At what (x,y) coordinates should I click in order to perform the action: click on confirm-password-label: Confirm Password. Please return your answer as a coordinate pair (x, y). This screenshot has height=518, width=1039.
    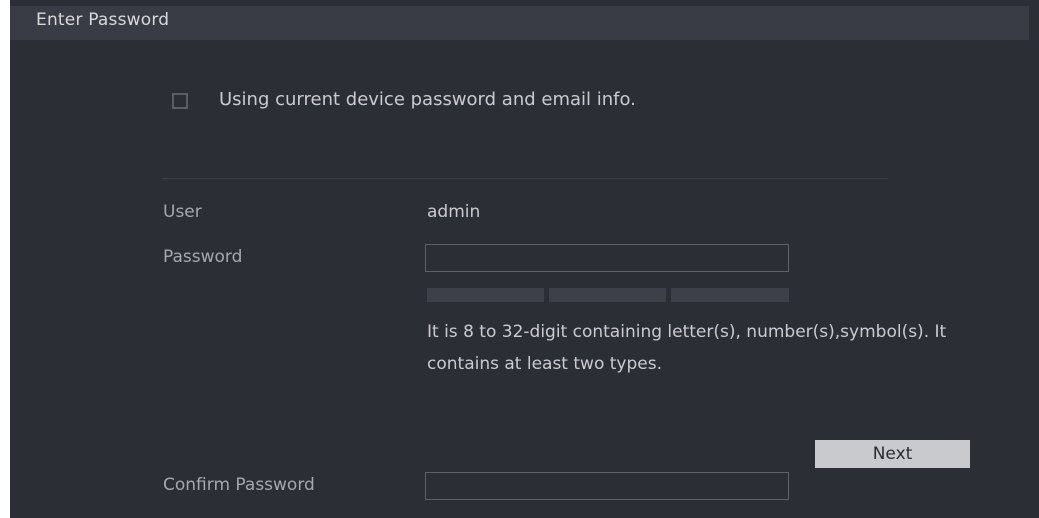
    Looking at the image, I should click on (239, 485).